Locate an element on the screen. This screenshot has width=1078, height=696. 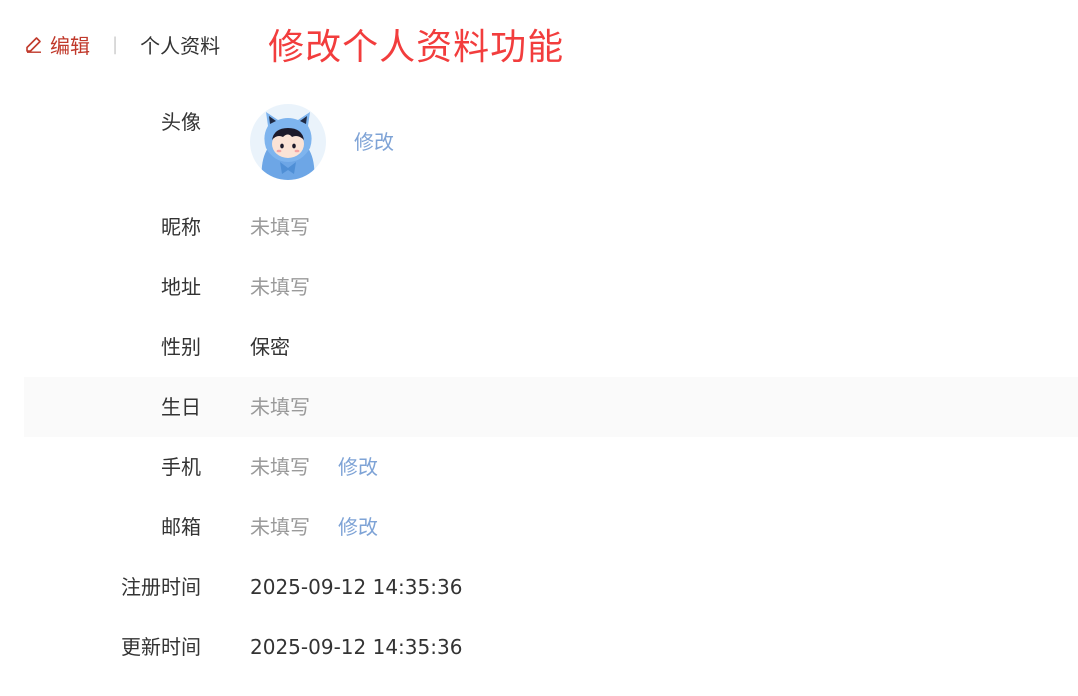
nickname-row: 昵称 未填写 is located at coordinates (551, 227).